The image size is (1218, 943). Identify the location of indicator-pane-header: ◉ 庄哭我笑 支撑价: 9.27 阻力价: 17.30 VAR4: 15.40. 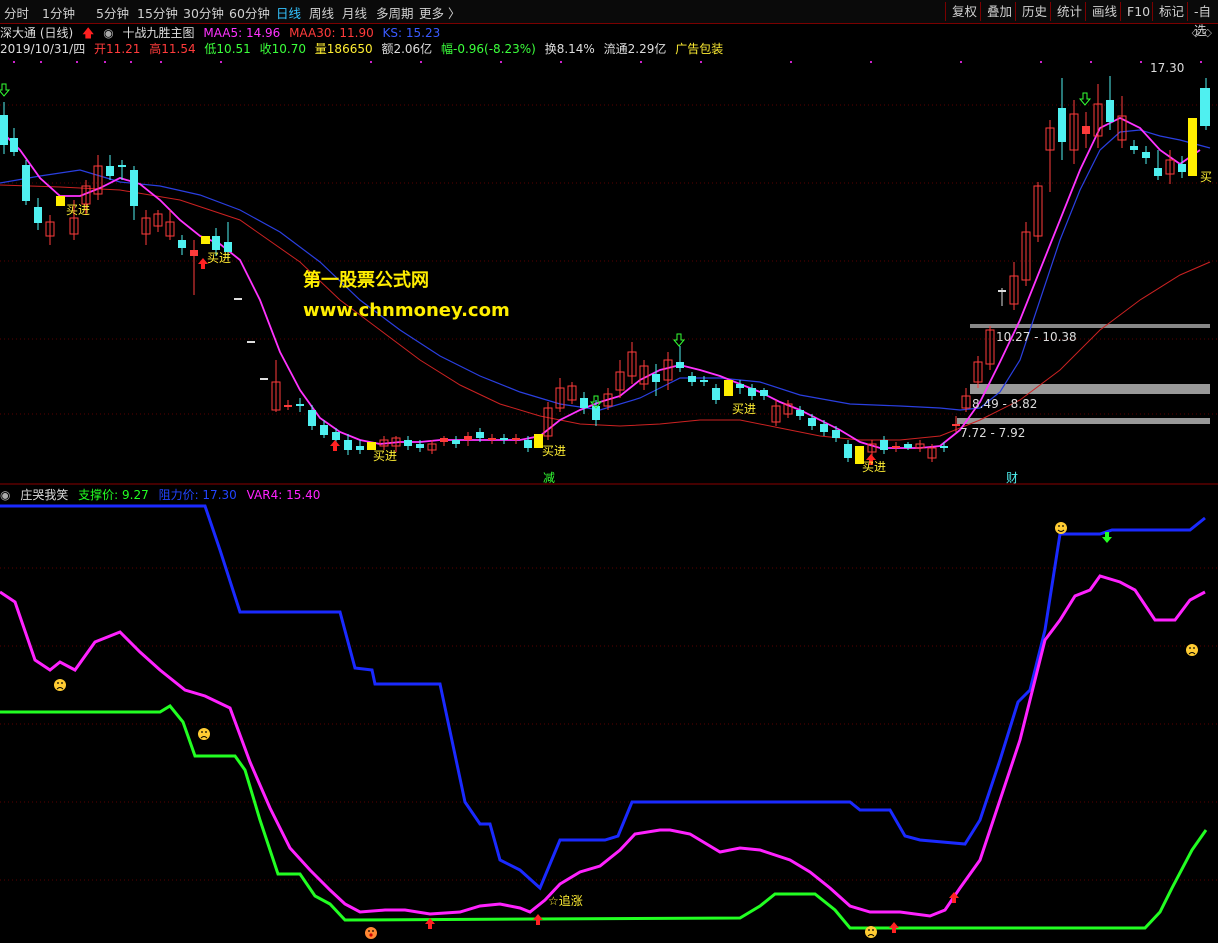
(163, 494).